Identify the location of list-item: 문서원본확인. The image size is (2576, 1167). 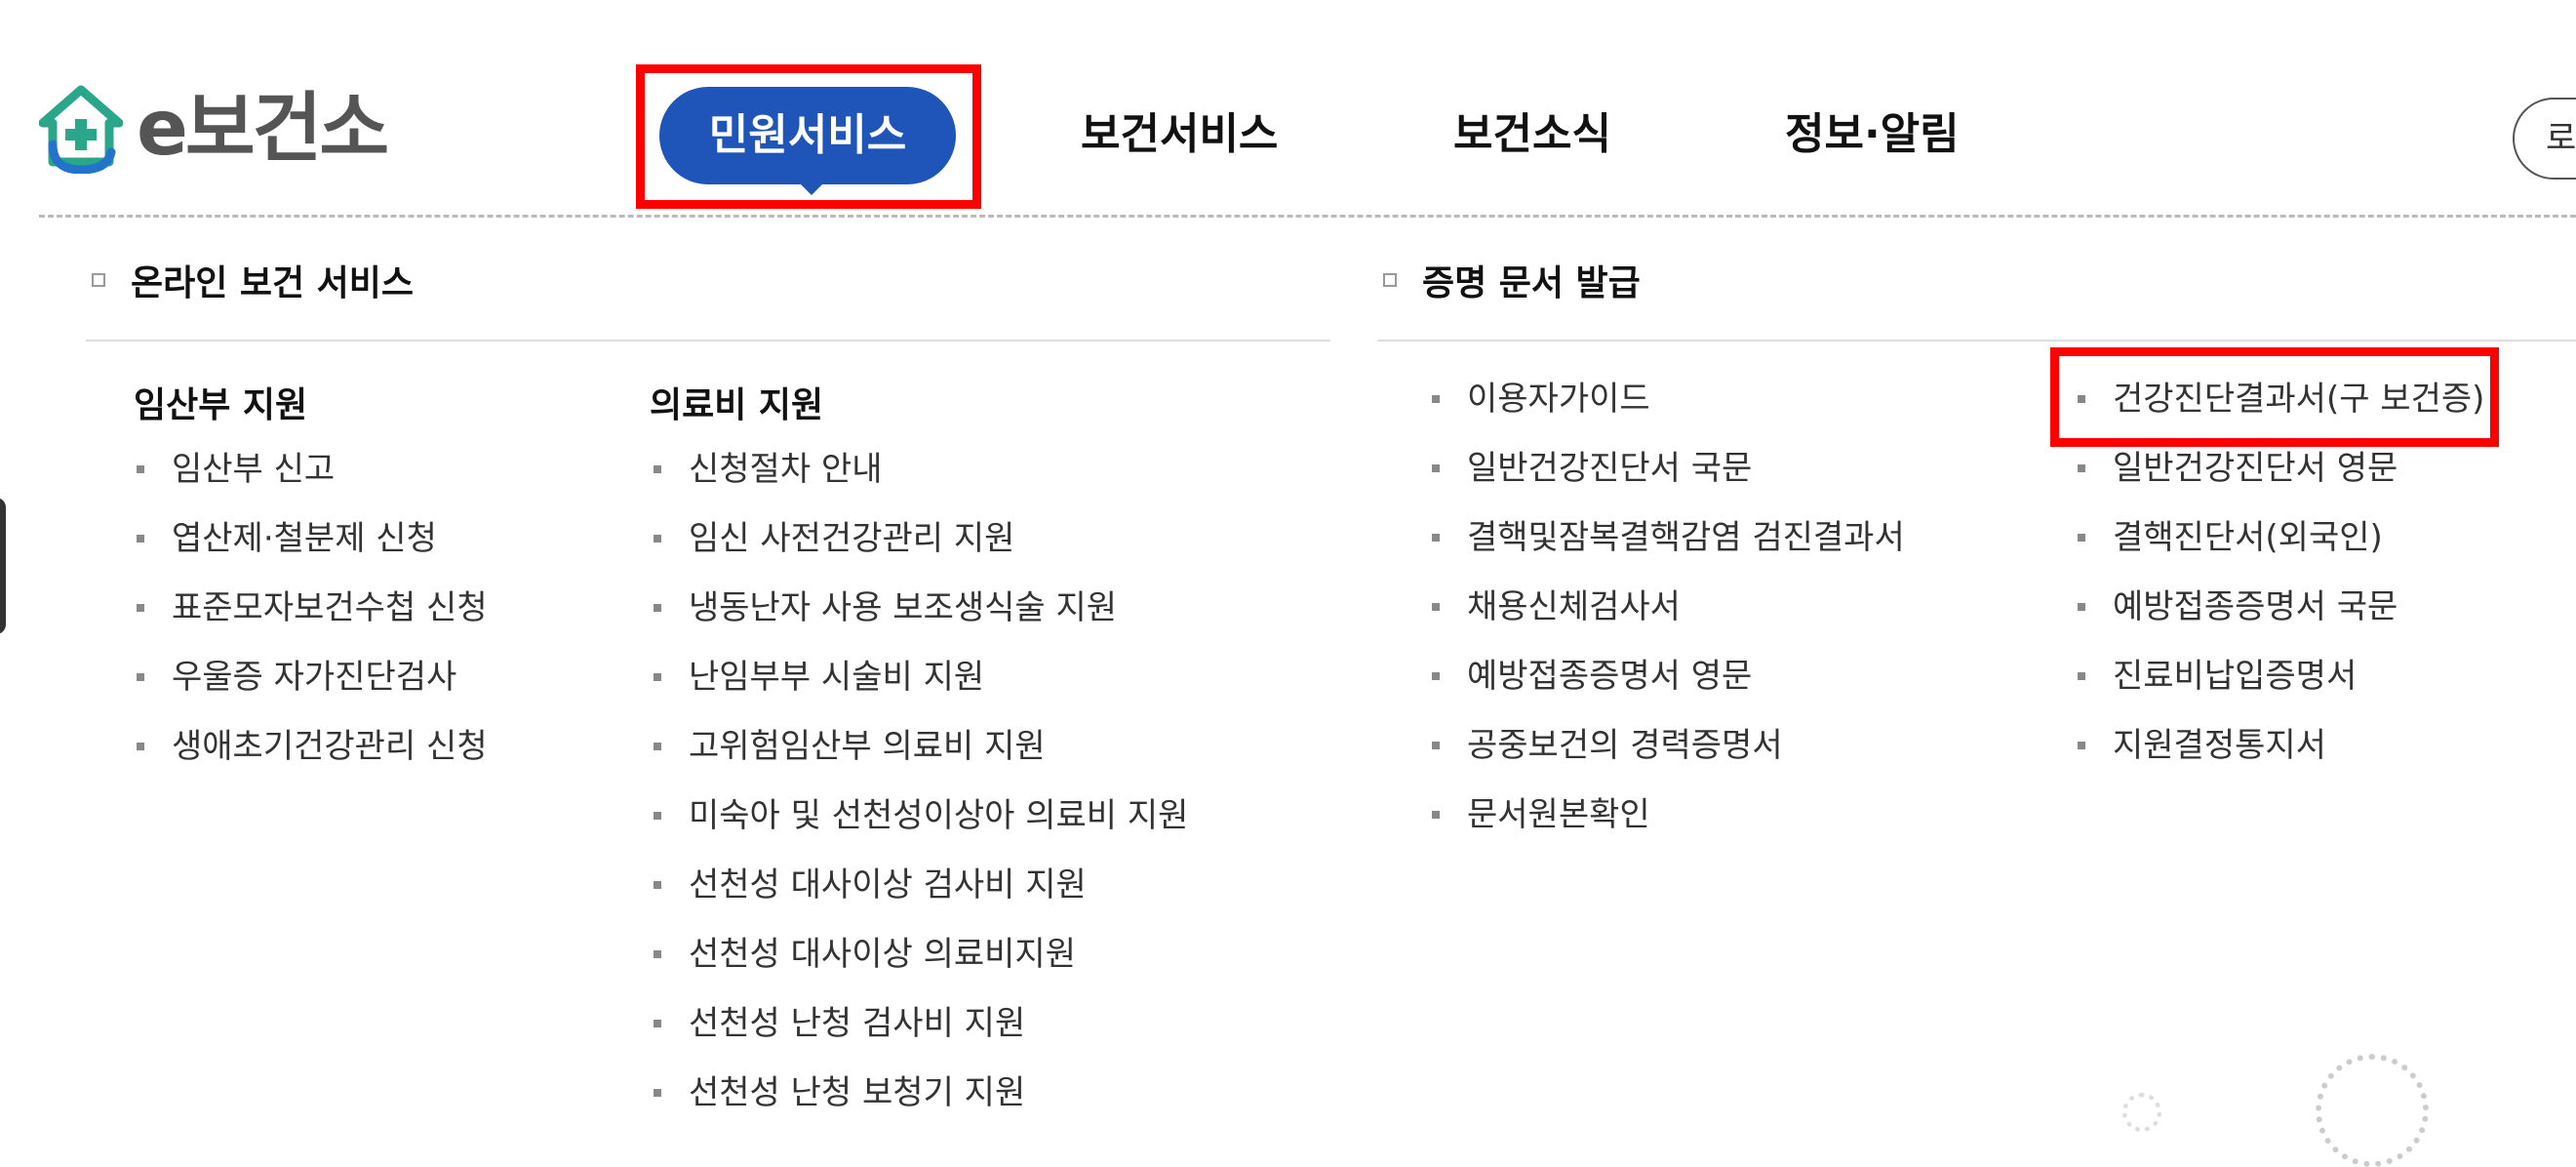
(1668, 824).